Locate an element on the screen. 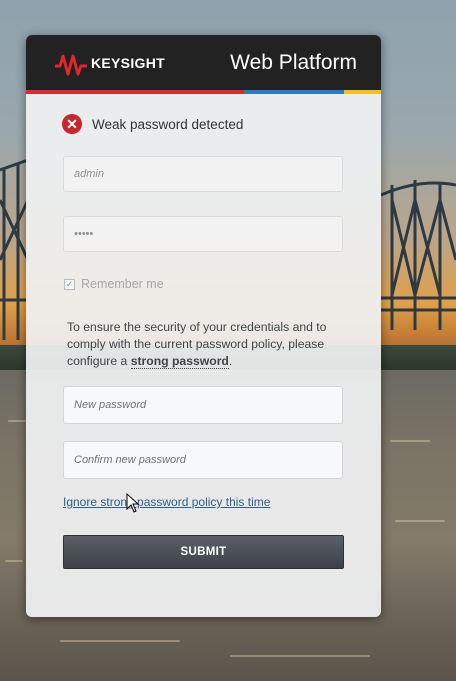 This screenshot has width=456, height=681. remember-me-label: Remember me is located at coordinates (122, 284).